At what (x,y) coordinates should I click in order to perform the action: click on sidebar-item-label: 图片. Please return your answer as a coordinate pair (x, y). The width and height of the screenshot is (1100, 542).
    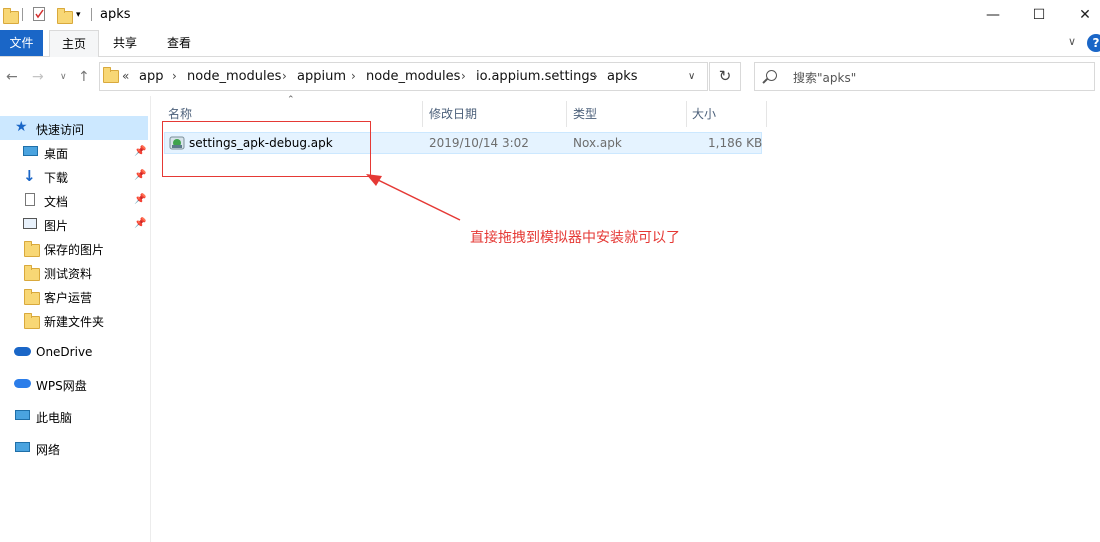
    Looking at the image, I should click on (56, 226).